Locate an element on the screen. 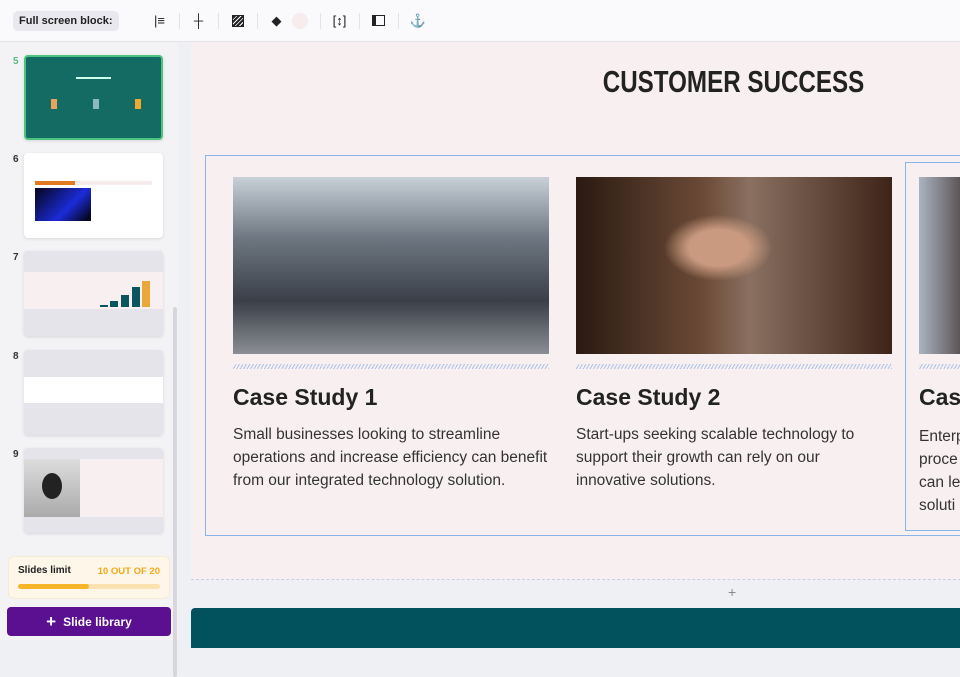 Image resolution: width=960 pixels, height=677 pixels. thumb-logos is located at coordinates (93, 390).